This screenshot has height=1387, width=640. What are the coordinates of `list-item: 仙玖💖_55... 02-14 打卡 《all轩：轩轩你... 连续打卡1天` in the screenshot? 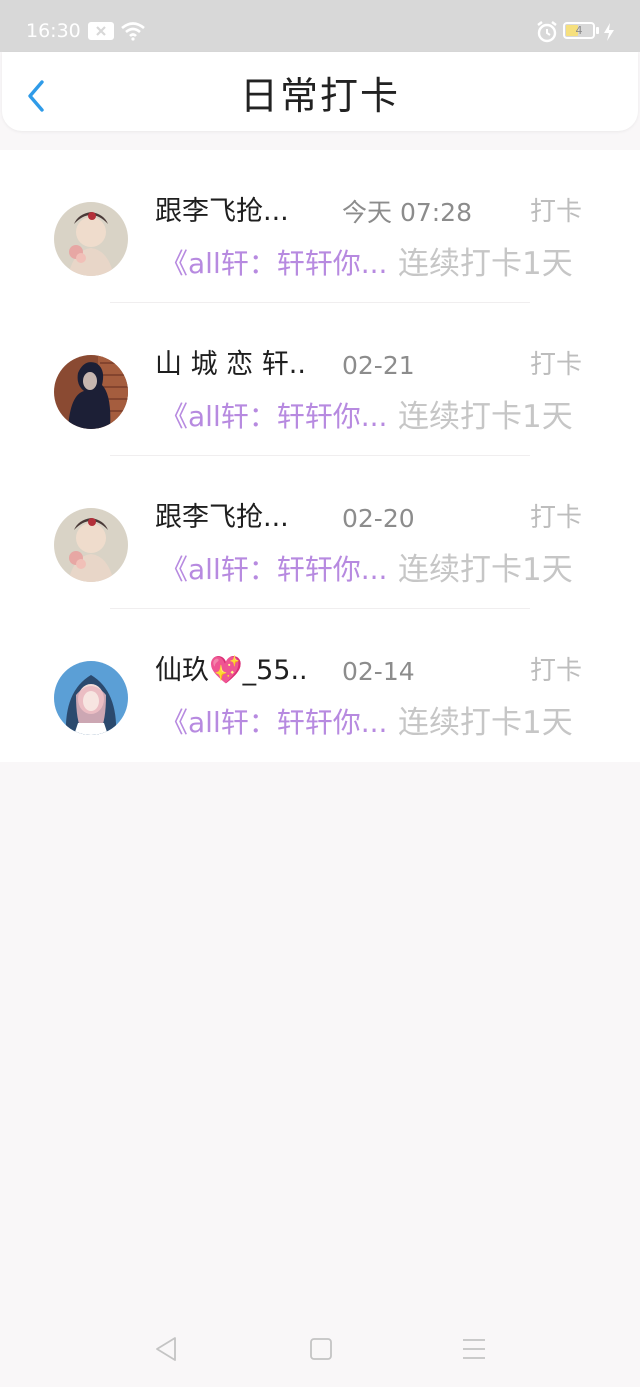 It's located at (320, 685).